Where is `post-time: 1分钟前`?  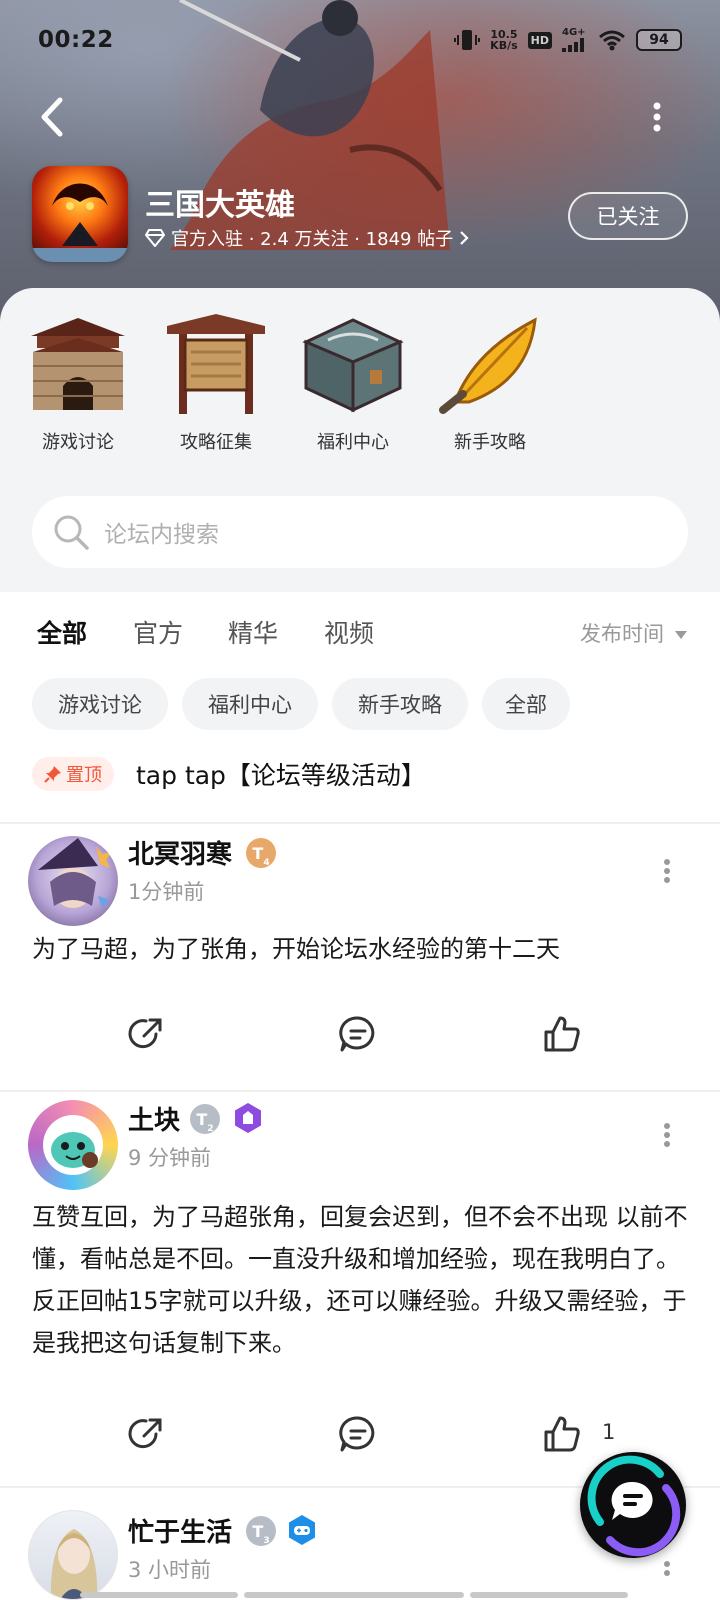 post-time: 1分钟前 is located at coordinates (166, 892).